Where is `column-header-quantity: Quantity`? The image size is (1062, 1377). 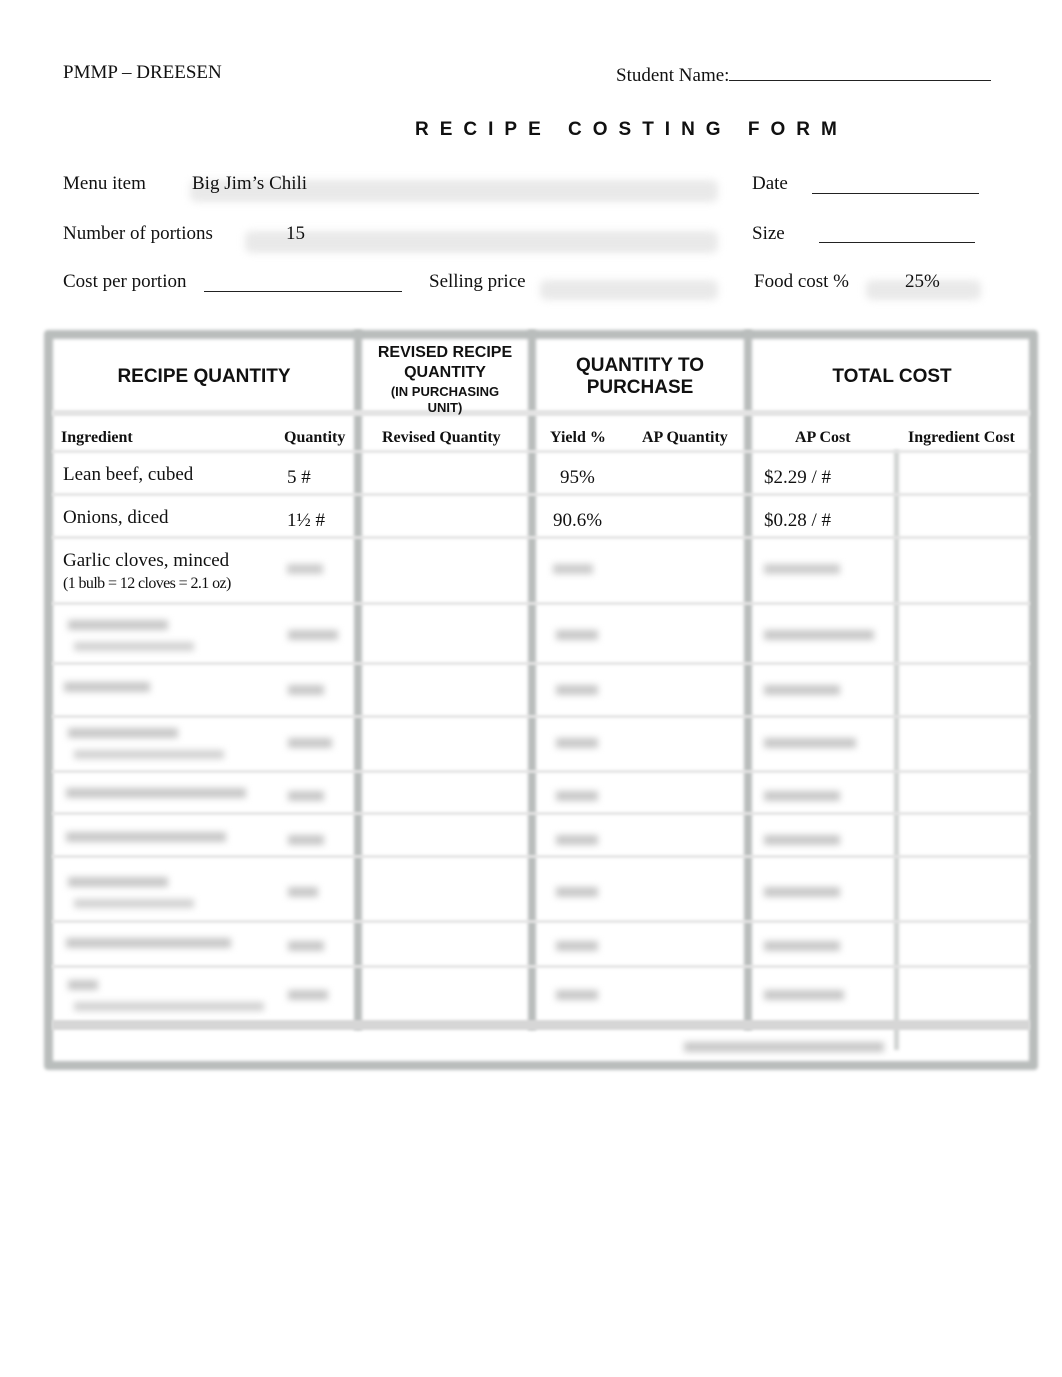
column-header-quantity: Quantity is located at coordinates (315, 437).